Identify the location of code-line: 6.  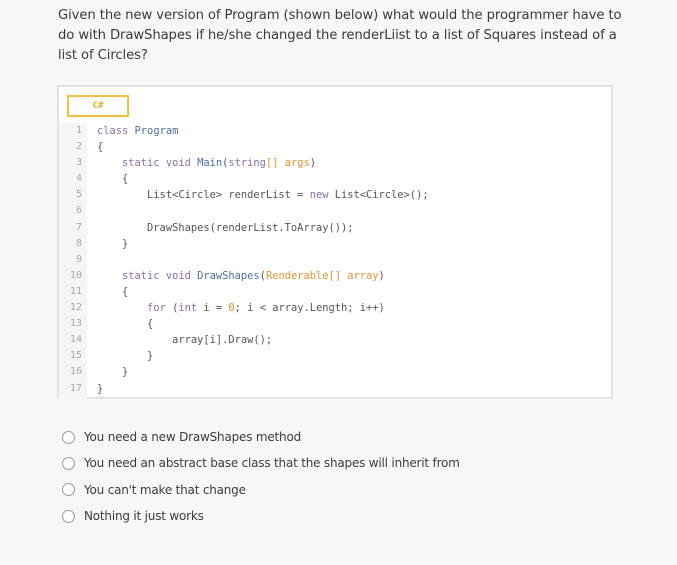
(335, 211).